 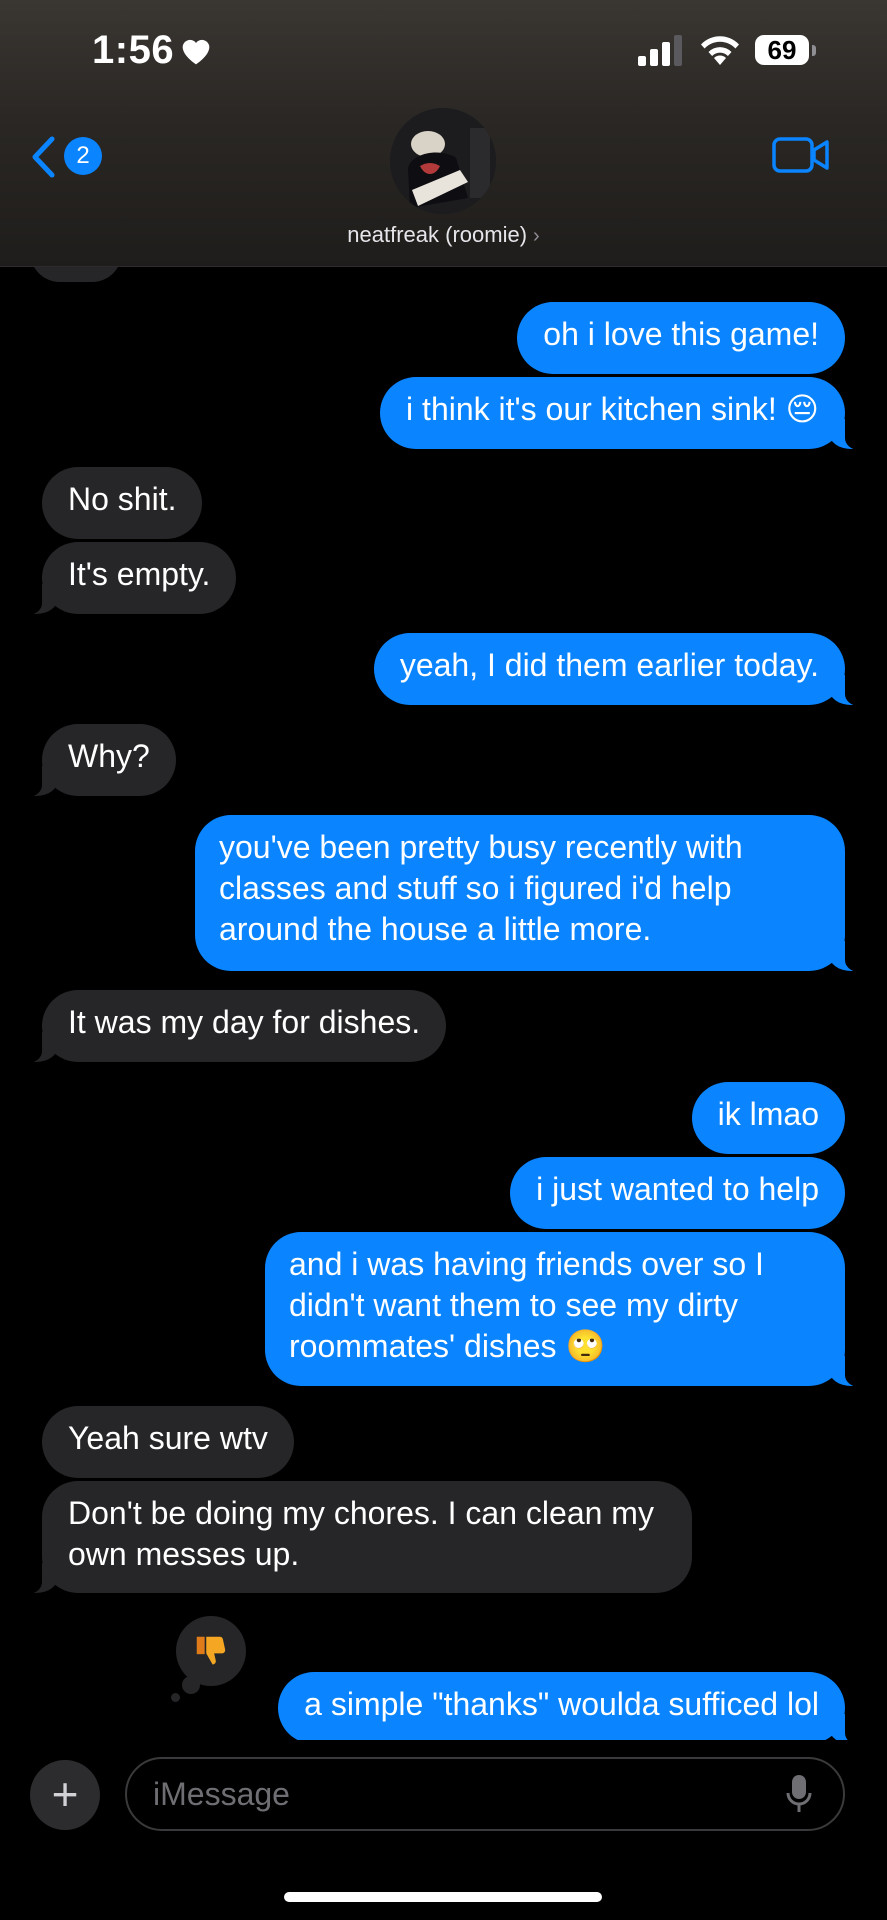 What do you see at coordinates (175, 1697) in the screenshot?
I see `reaction-tail-dot` at bounding box center [175, 1697].